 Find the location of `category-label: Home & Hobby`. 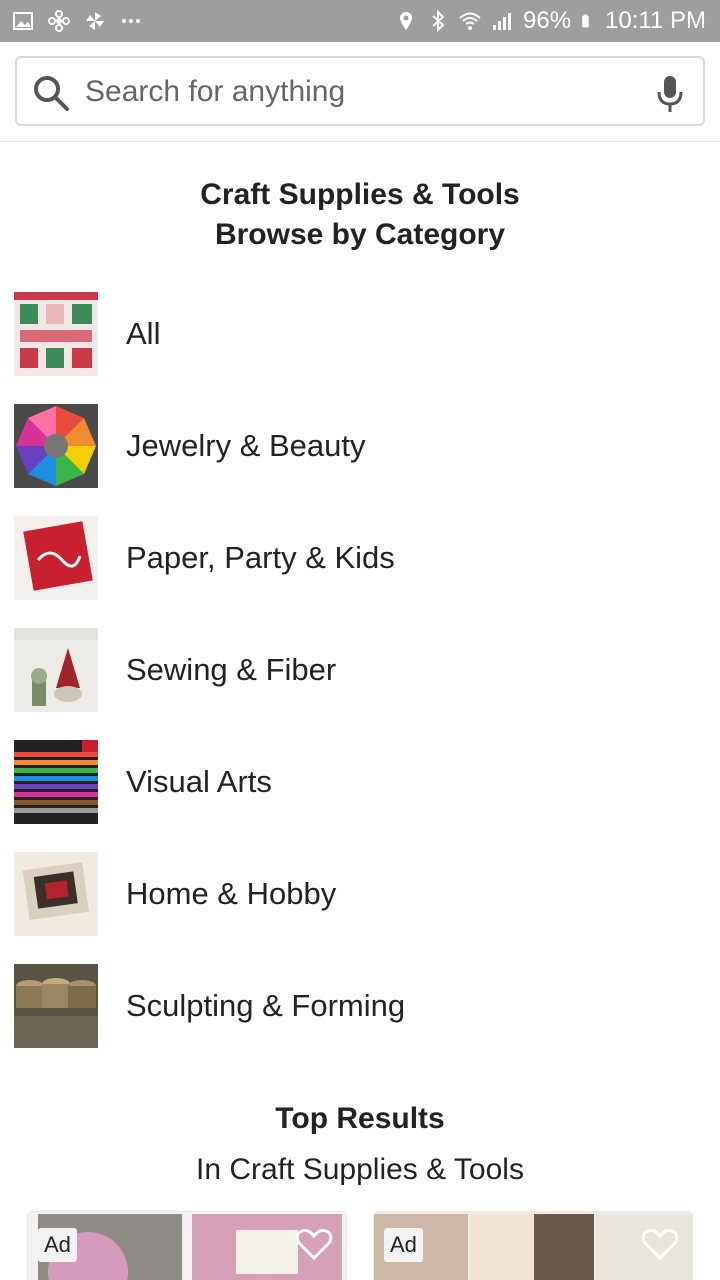

category-label: Home & Hobby is located at coordinates (231, 893).